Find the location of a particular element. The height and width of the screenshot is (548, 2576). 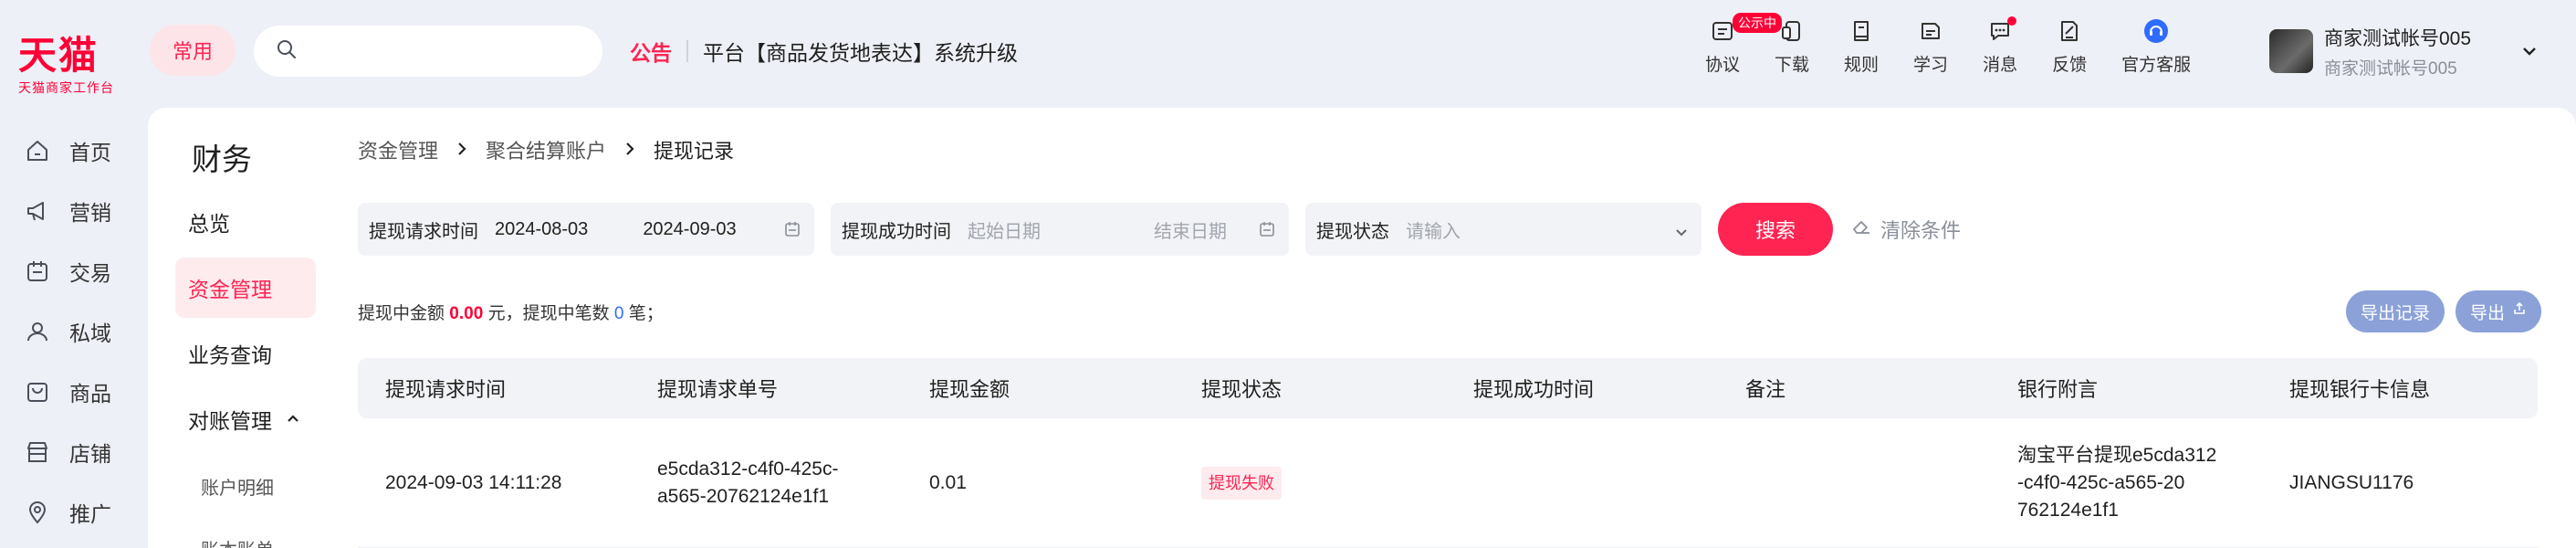

search-button: 搜索 is located at coordinates (1775, 229).